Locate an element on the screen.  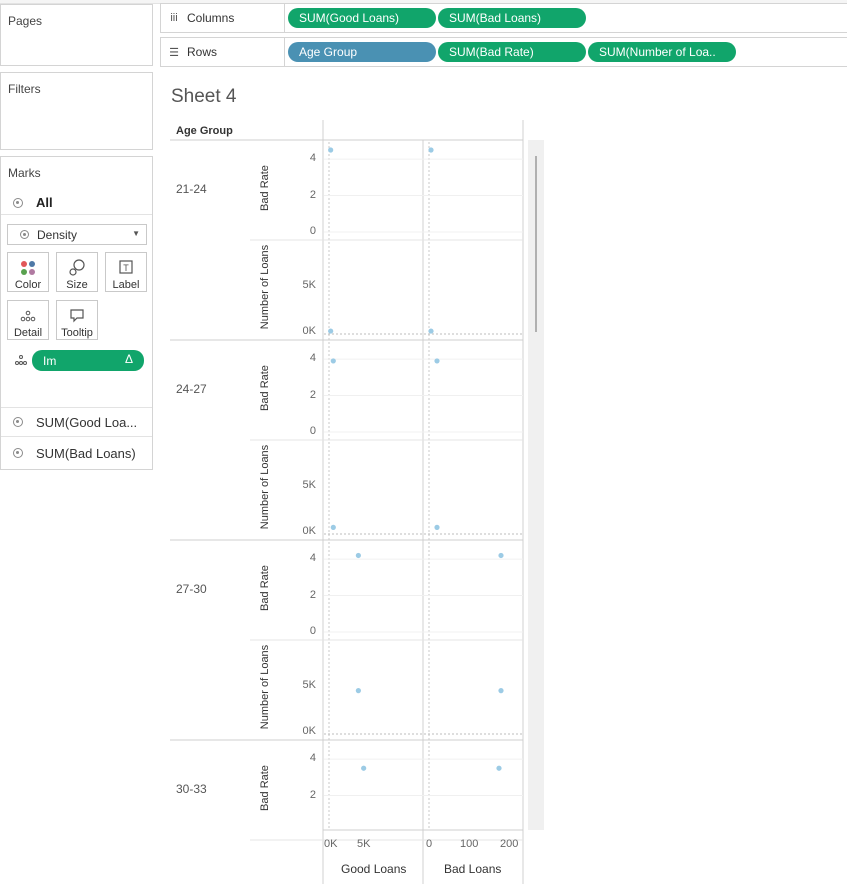
color-dots-icon is located at coordinates (28, 268).